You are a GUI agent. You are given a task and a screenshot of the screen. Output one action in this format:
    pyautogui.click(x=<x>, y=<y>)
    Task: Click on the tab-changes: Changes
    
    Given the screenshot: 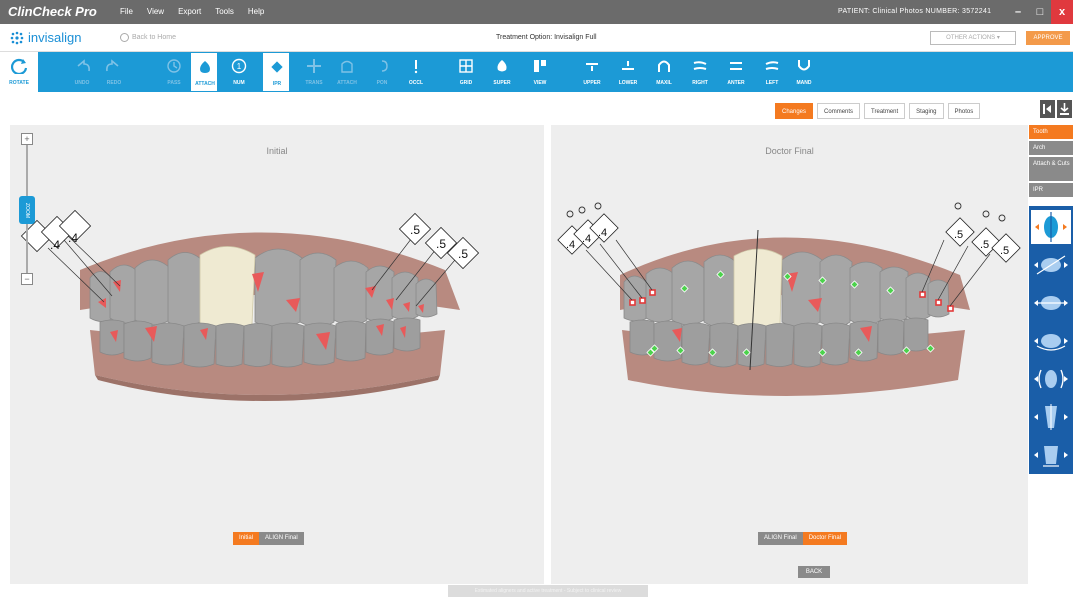 What is the action you would take?
    pyautogui.click(x=794, y=111)
    